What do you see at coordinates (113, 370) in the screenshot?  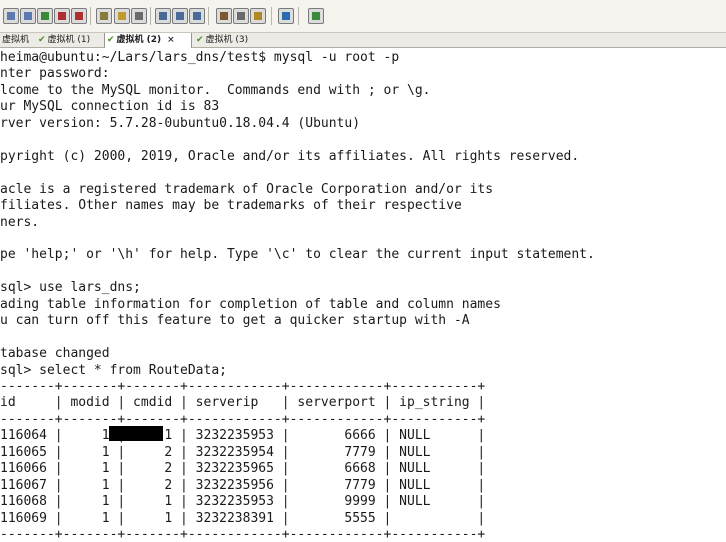 I see `terminal-line: sql> select * from RouteData;` at bounding box center [113, 370].